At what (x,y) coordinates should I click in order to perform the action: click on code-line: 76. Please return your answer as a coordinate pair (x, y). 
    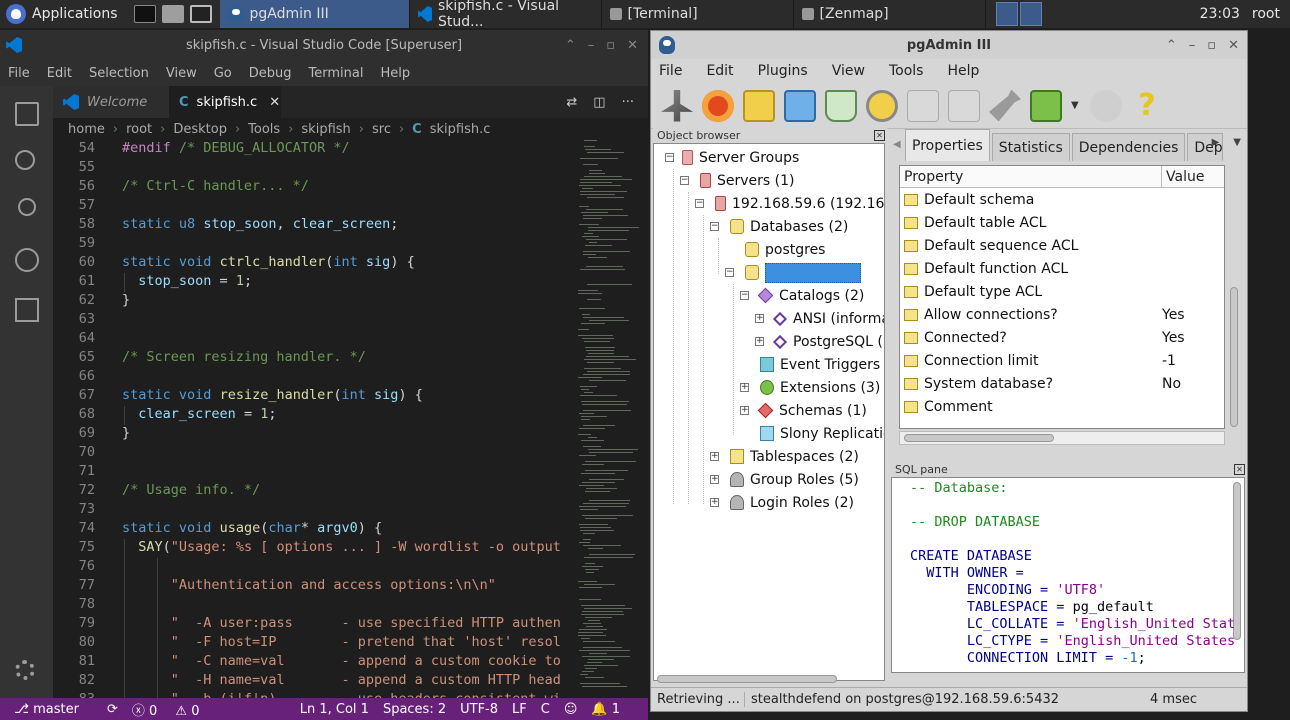
    Looking at the image, I should click on (350, 567).